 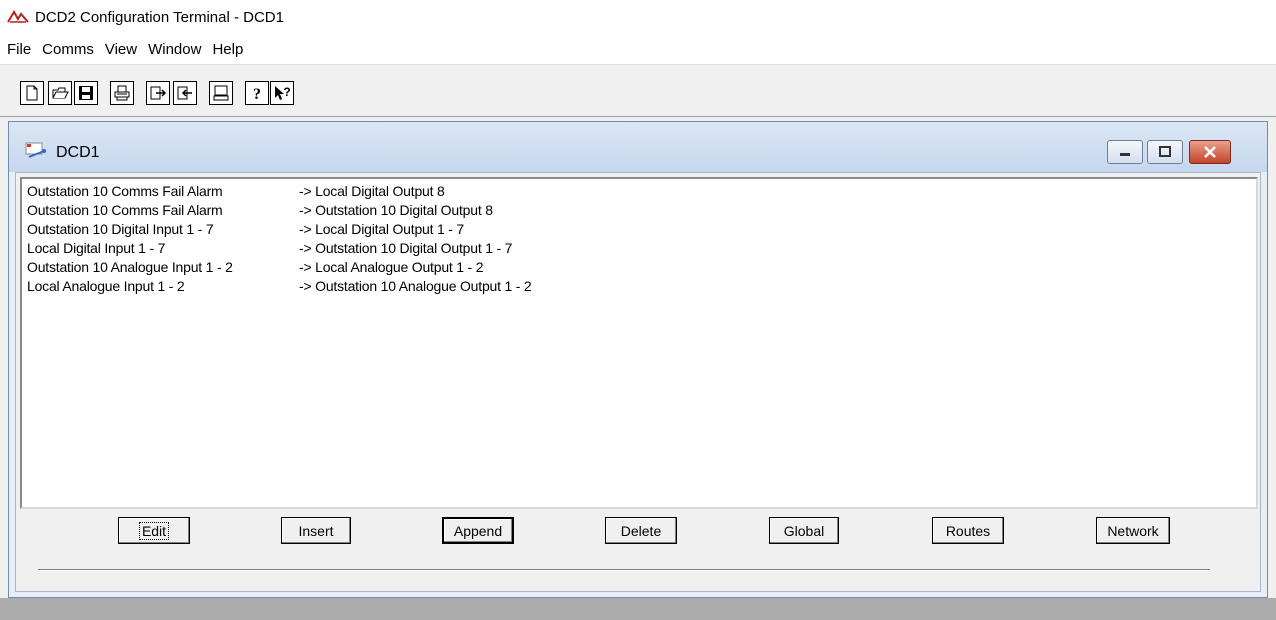 I want to click on delete-button-label: Delete, so click(x=641, y=530).